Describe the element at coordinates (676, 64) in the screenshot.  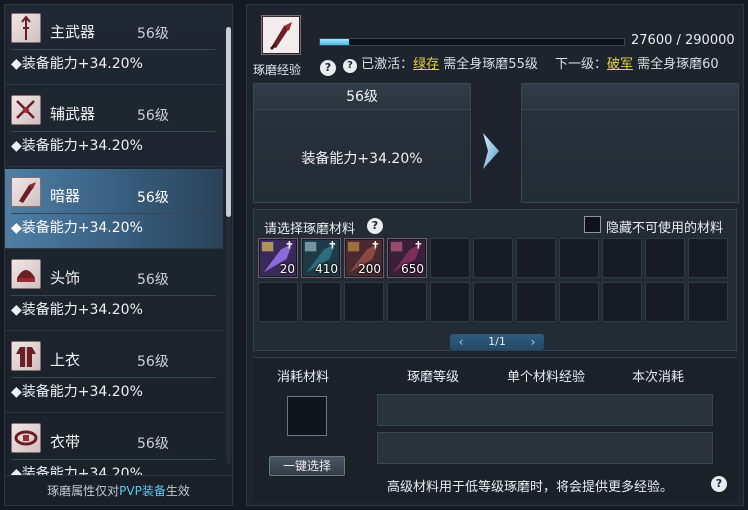
I see `next-requirement: 需全身琢磨60` at that location.